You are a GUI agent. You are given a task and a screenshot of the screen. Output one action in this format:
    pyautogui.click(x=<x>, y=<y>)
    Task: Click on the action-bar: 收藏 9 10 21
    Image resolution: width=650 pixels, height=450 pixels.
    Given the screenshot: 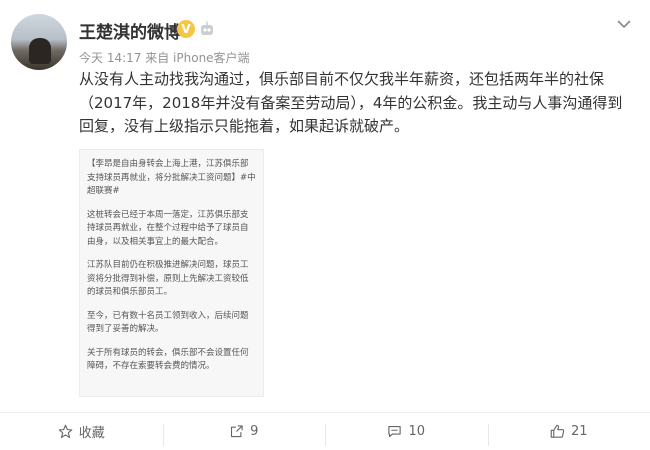 What is the action you would take?
    pyautogui.click(x=325, y=431)
    